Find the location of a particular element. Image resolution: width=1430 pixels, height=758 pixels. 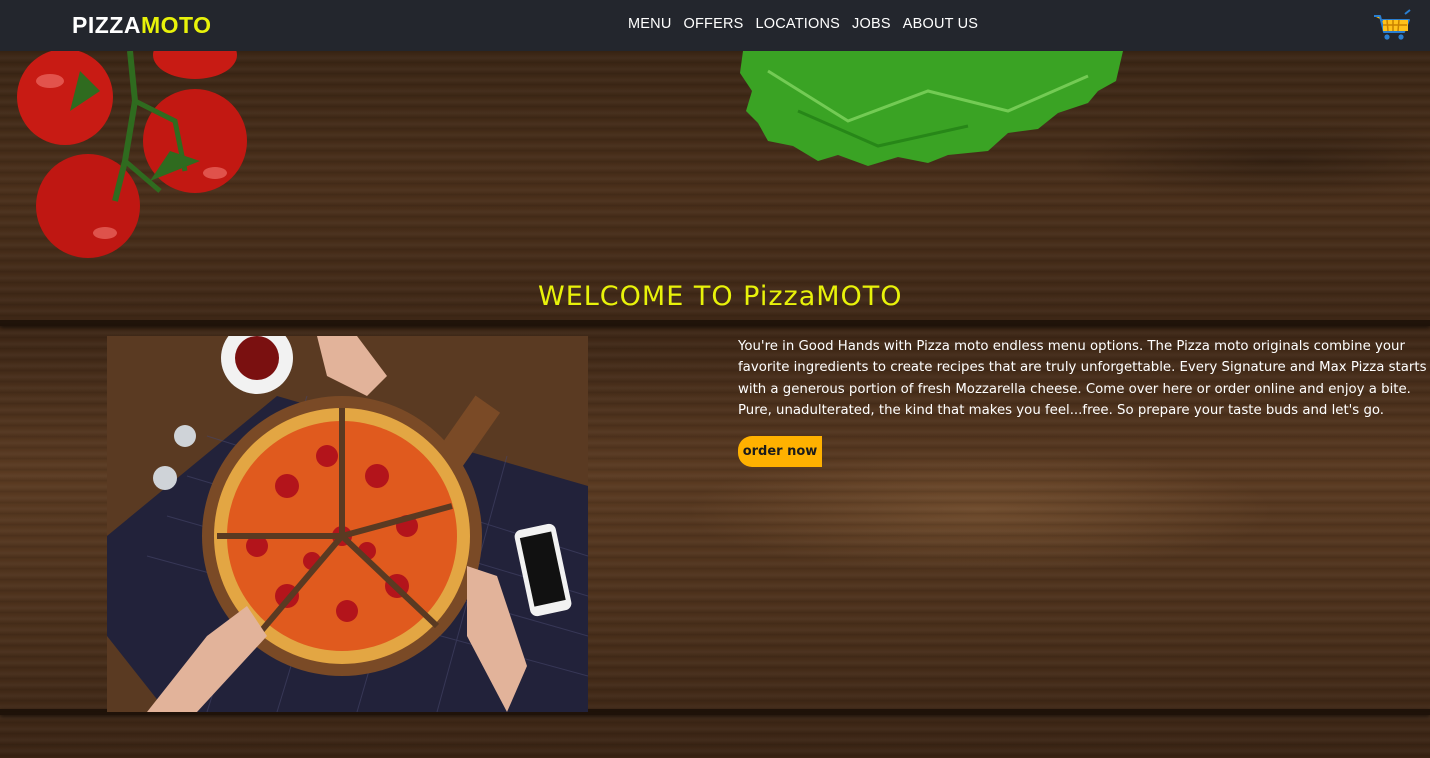

logo-text-moto: MOTO is located at coordinates (176, 25).